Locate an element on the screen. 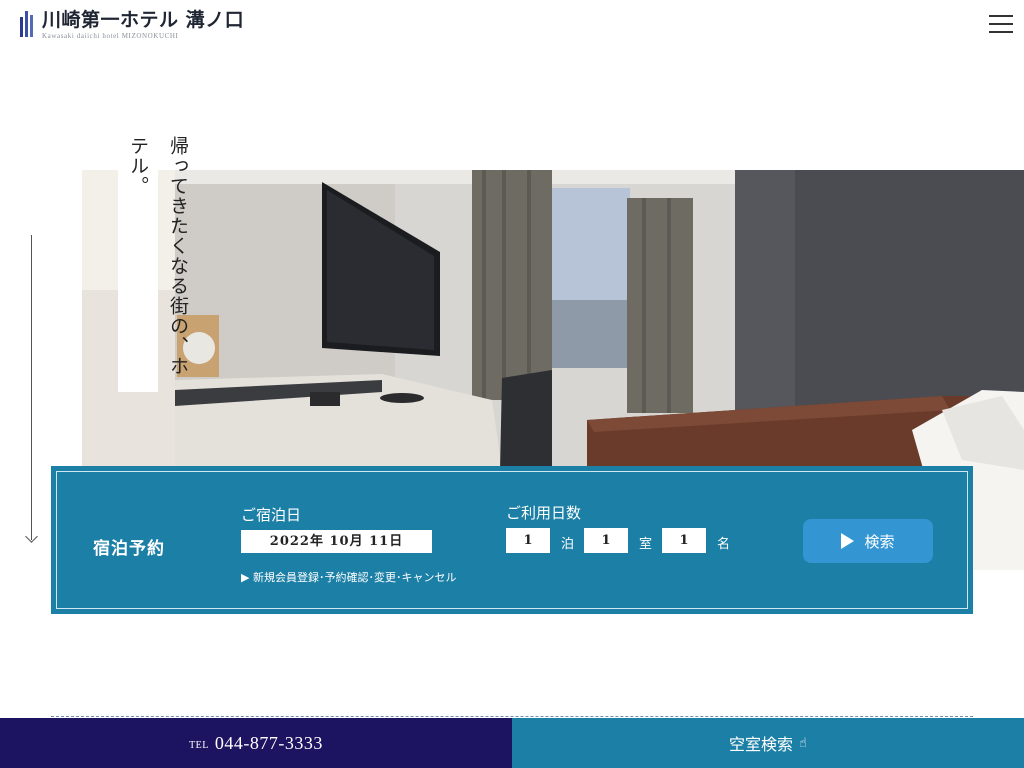 This screenshot has height=768, width=1024. hero-tagline: 帰ってきたくなる街の、ホテル。 is located at coordinates (153, 262).